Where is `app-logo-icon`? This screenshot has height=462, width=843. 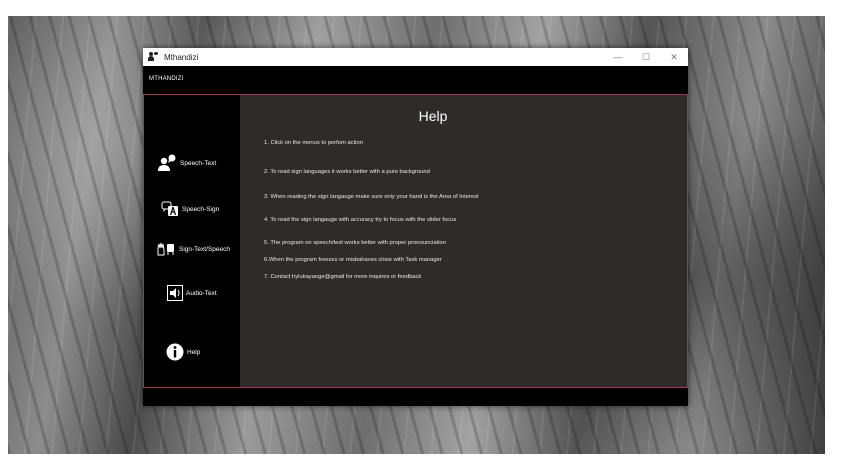
app-logo-icon is located at coordinates (153, 57).